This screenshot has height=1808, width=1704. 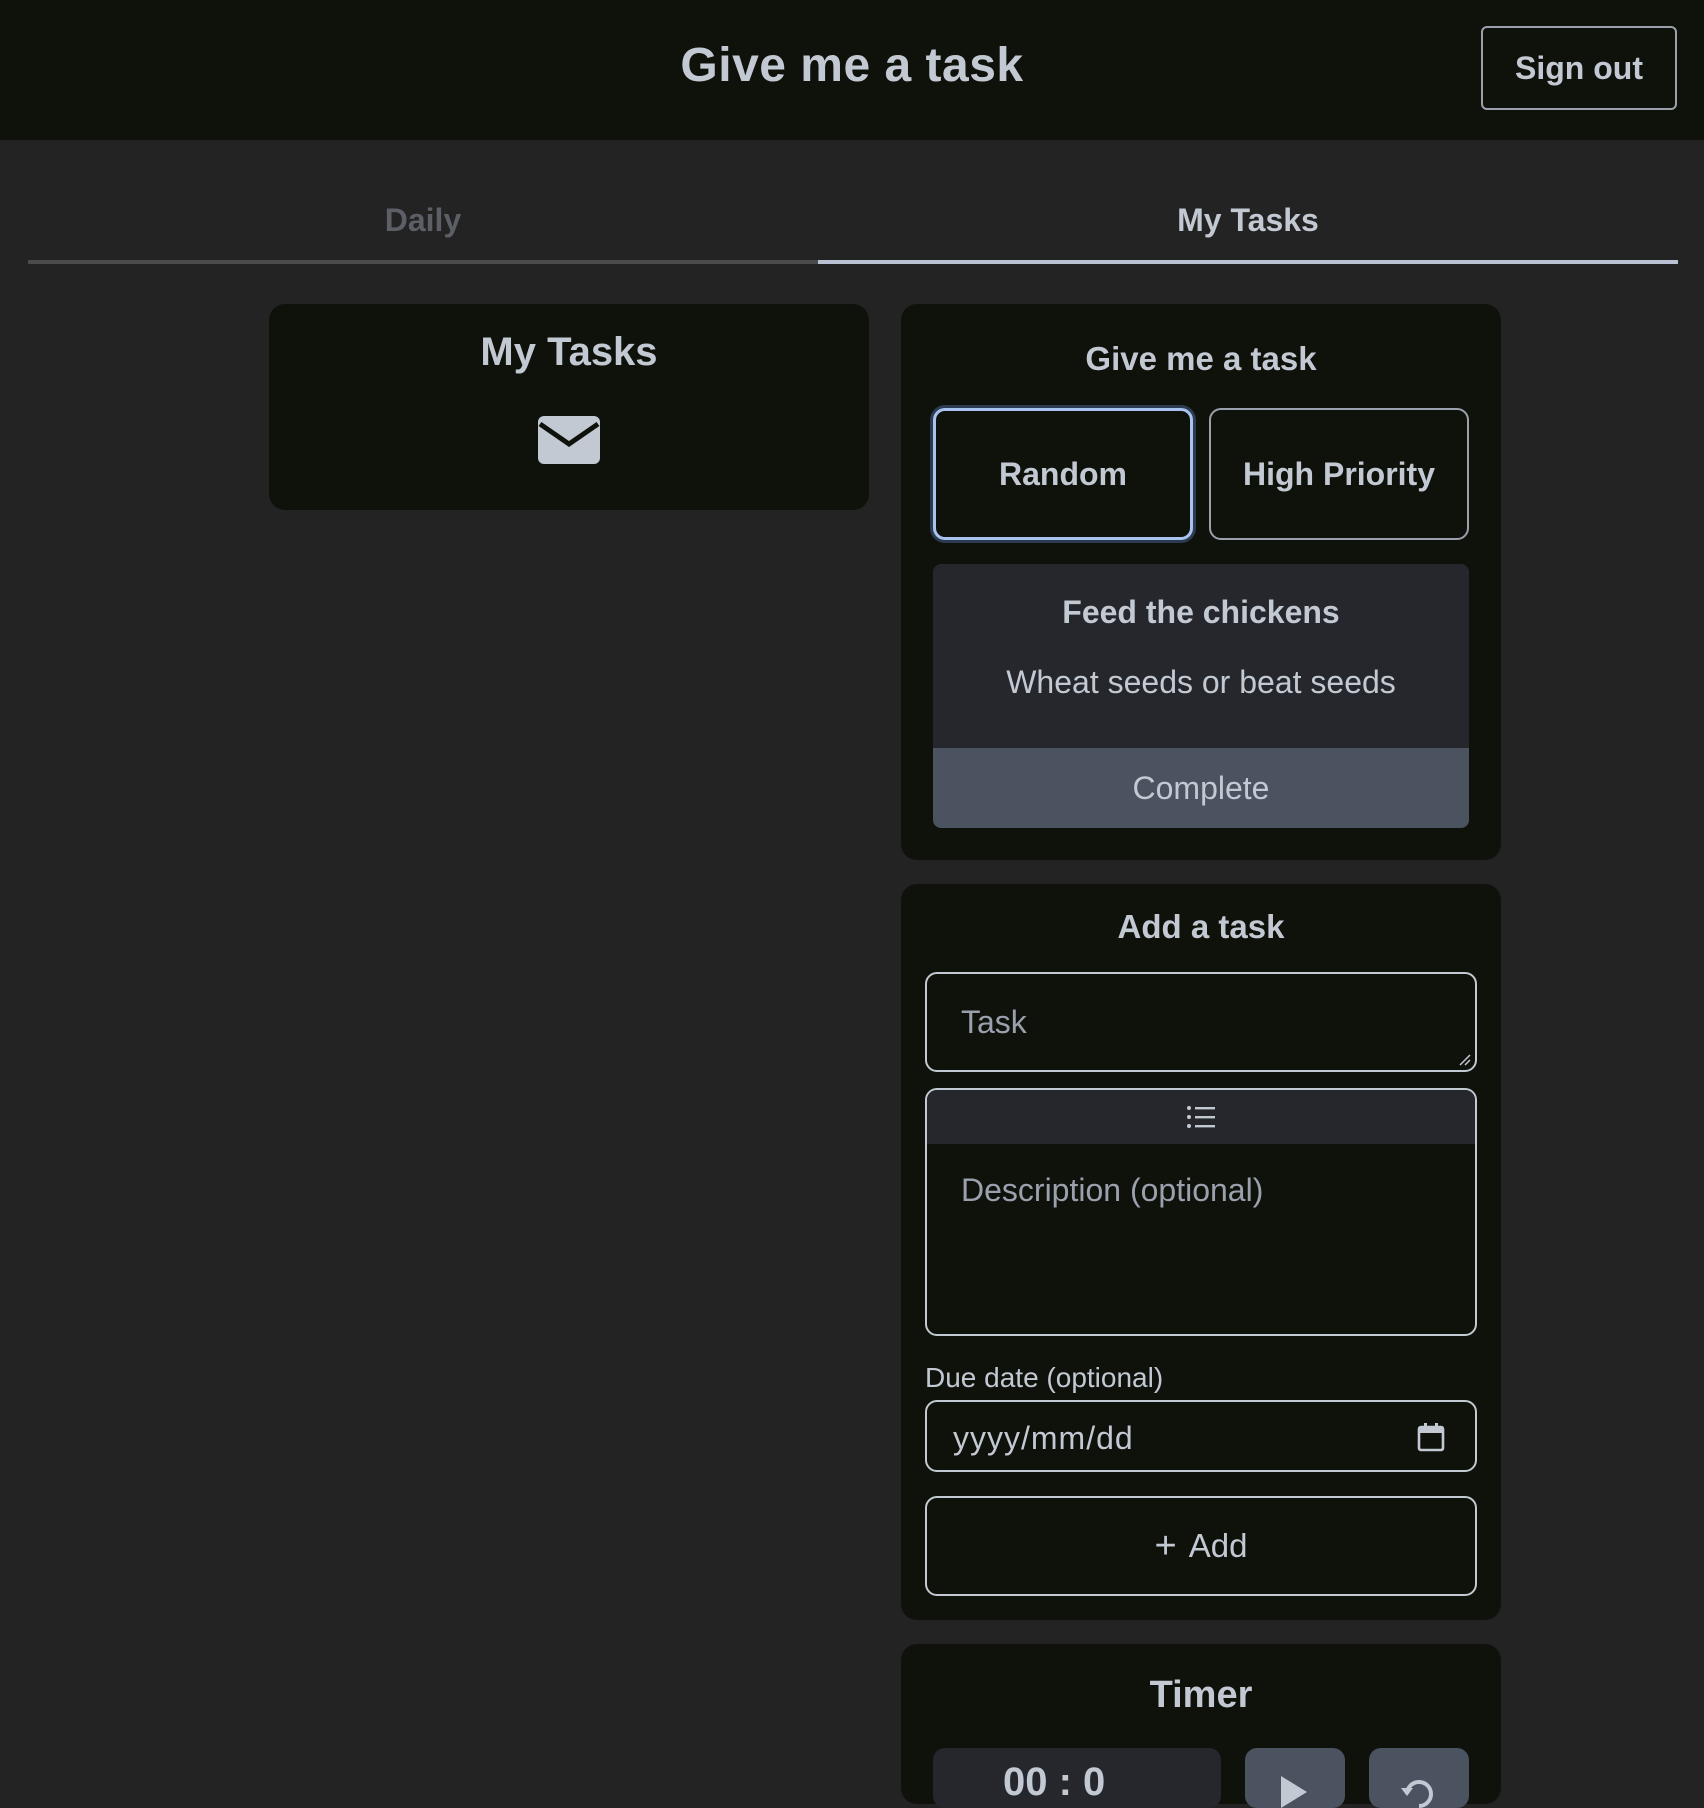 What do you see at coordinates (1579, 68) in the screenshot?
I see `sign-out-button: Sign out` at bounding box center [1579, 68].